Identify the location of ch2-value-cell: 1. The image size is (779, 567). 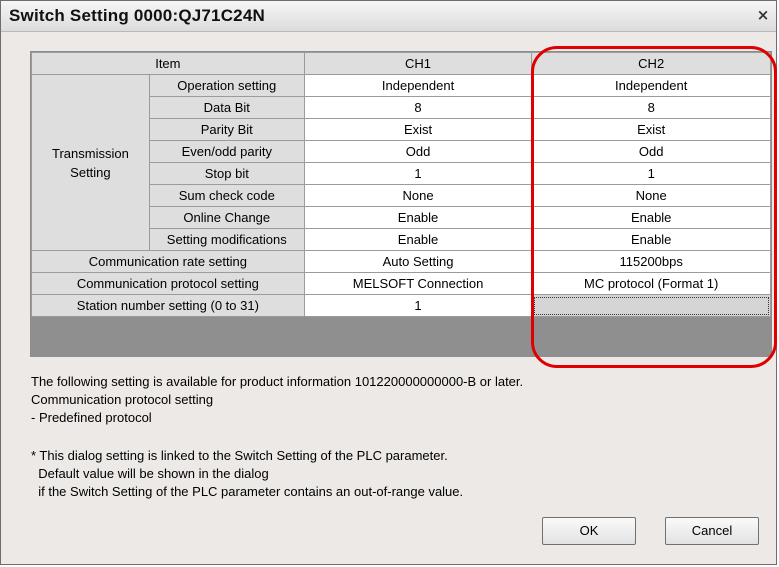
(651, 173).